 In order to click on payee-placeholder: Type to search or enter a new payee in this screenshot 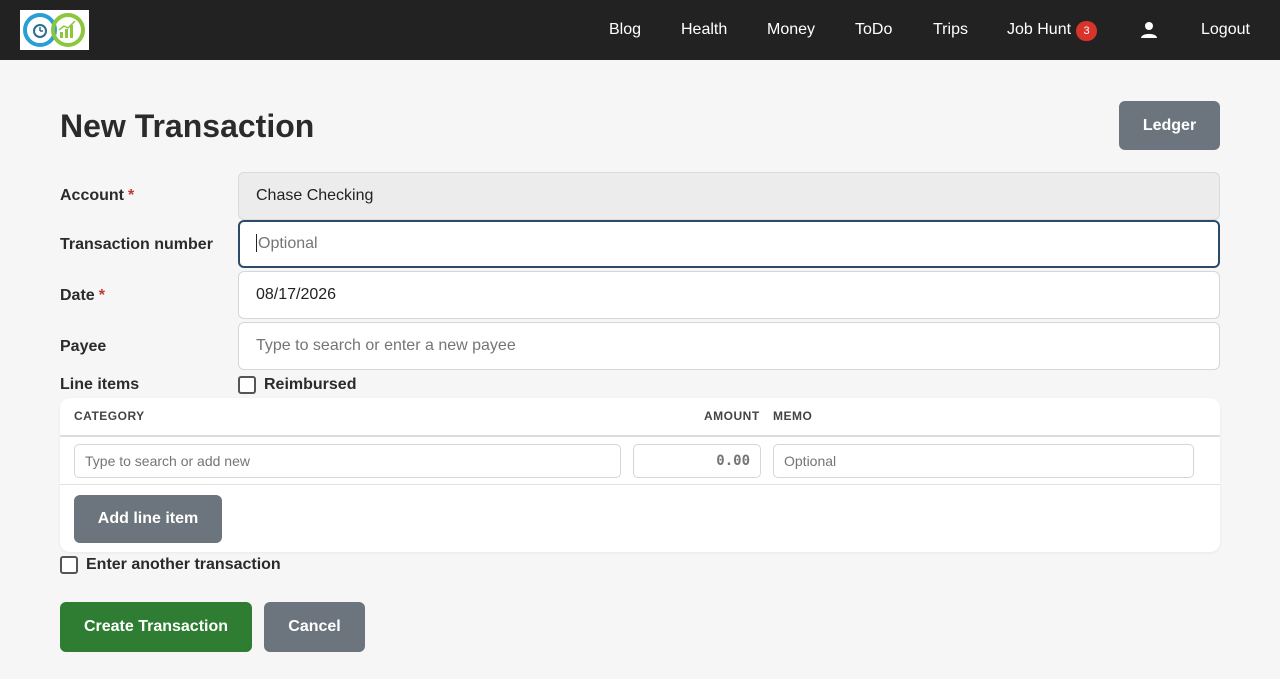, I will do `click(386, 345)`.